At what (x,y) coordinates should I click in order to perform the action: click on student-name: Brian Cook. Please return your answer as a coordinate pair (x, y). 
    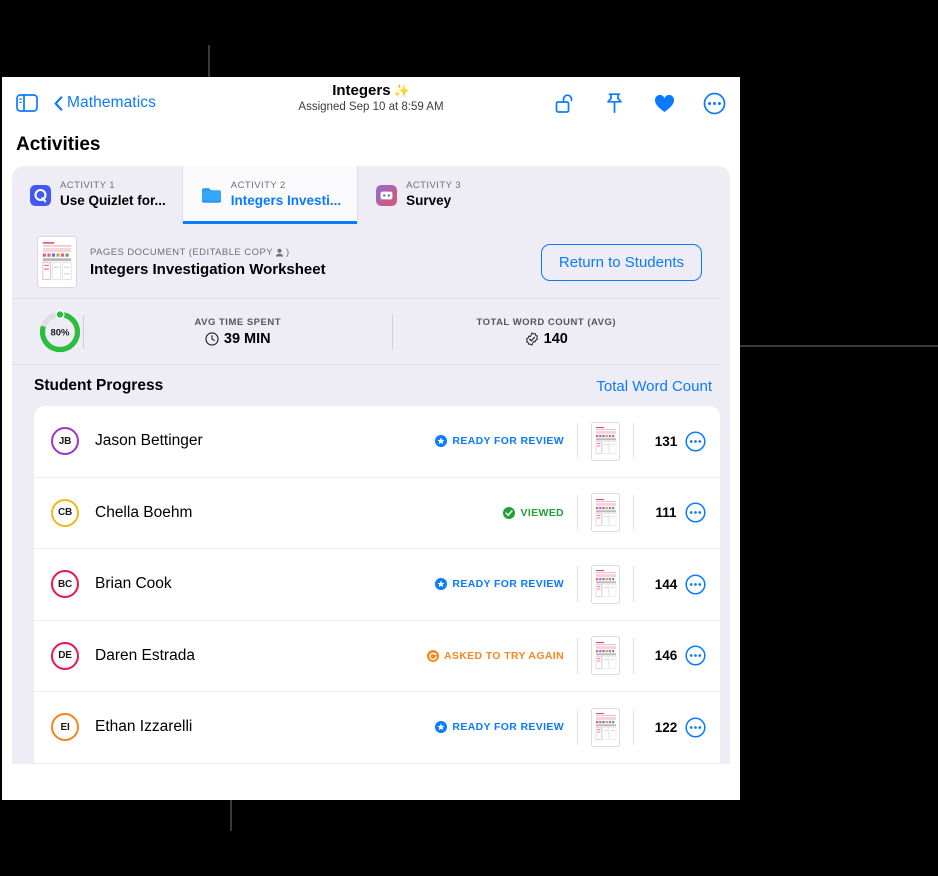
    Looking at the image, I should click on (133, 584).